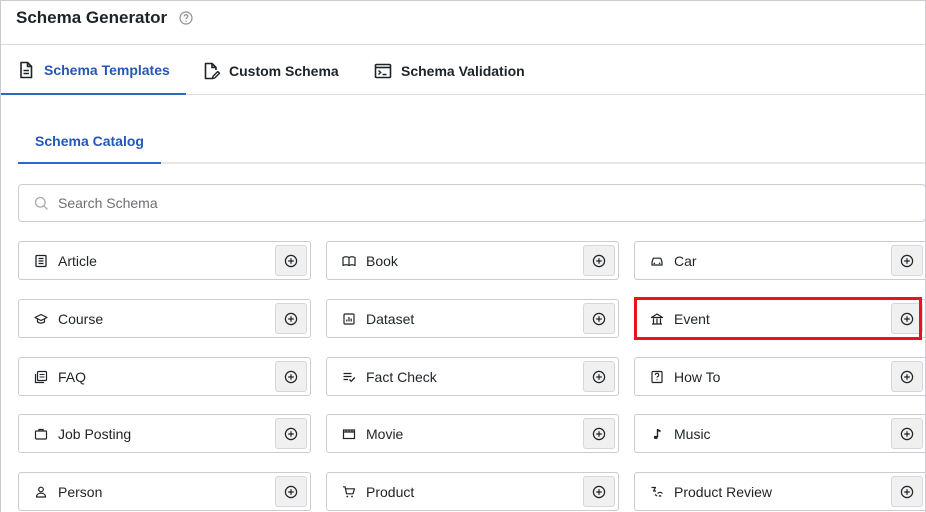 The image size is (926, 512). What do you see at coordinates (41, 260) in the screenshot?
I see `article-icon` at bounding box center [41, 260].